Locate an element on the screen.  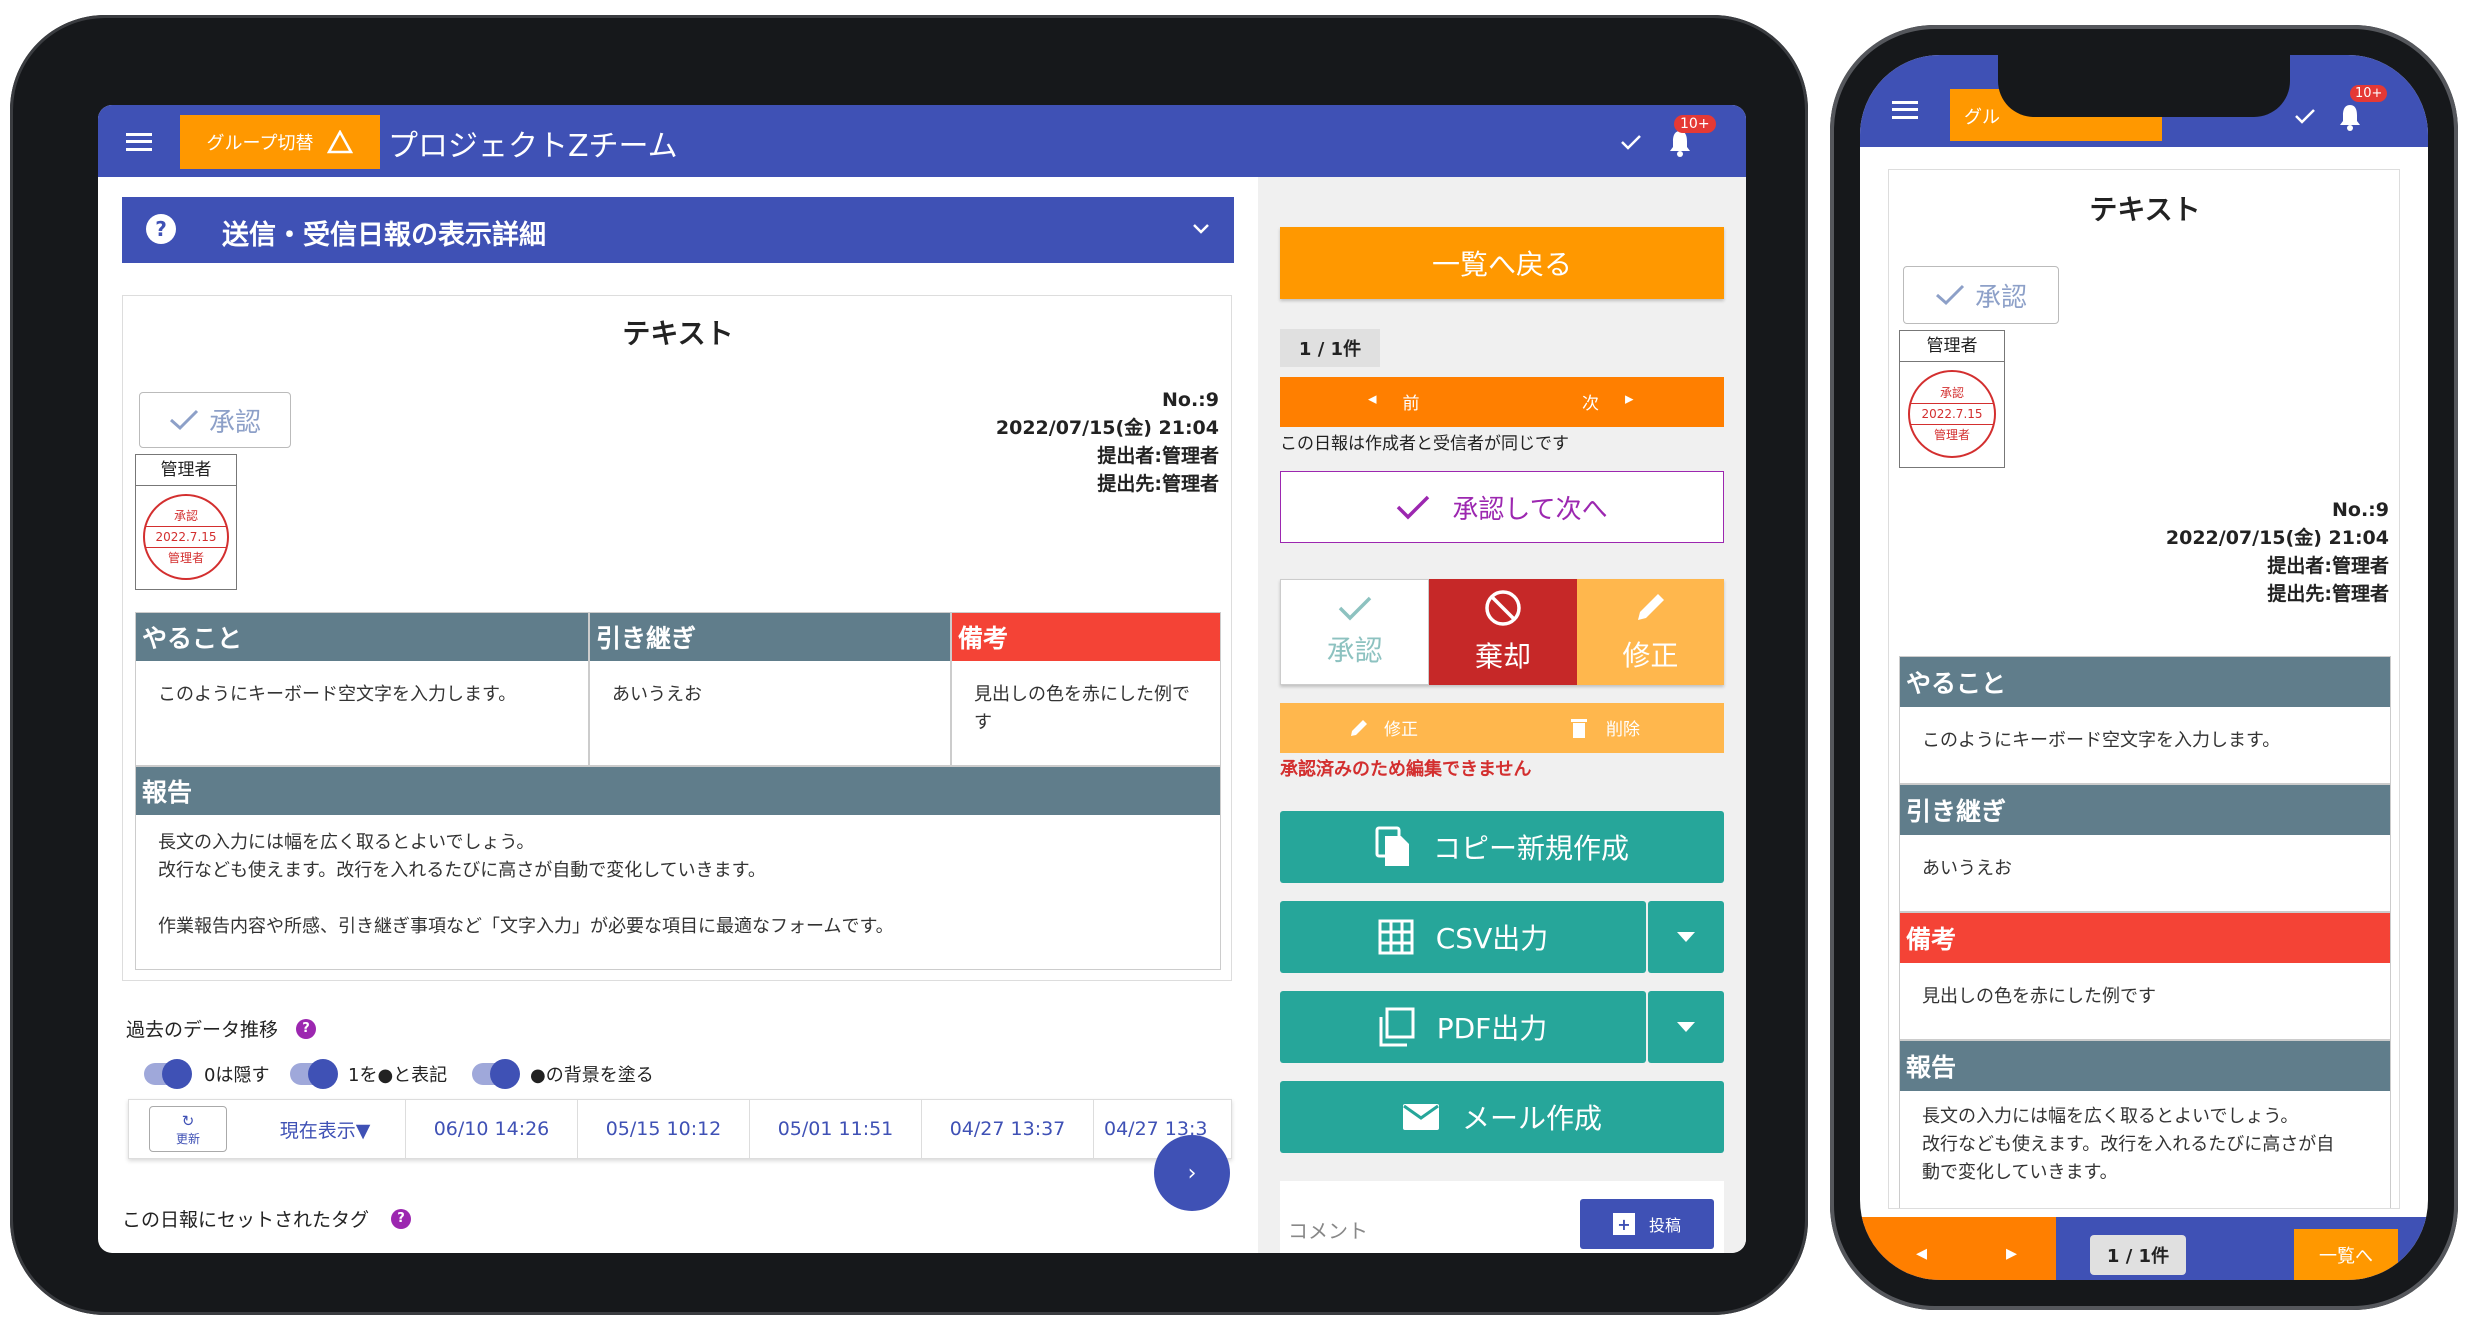
report-header: 報告 is located at coordinates (678, 791).